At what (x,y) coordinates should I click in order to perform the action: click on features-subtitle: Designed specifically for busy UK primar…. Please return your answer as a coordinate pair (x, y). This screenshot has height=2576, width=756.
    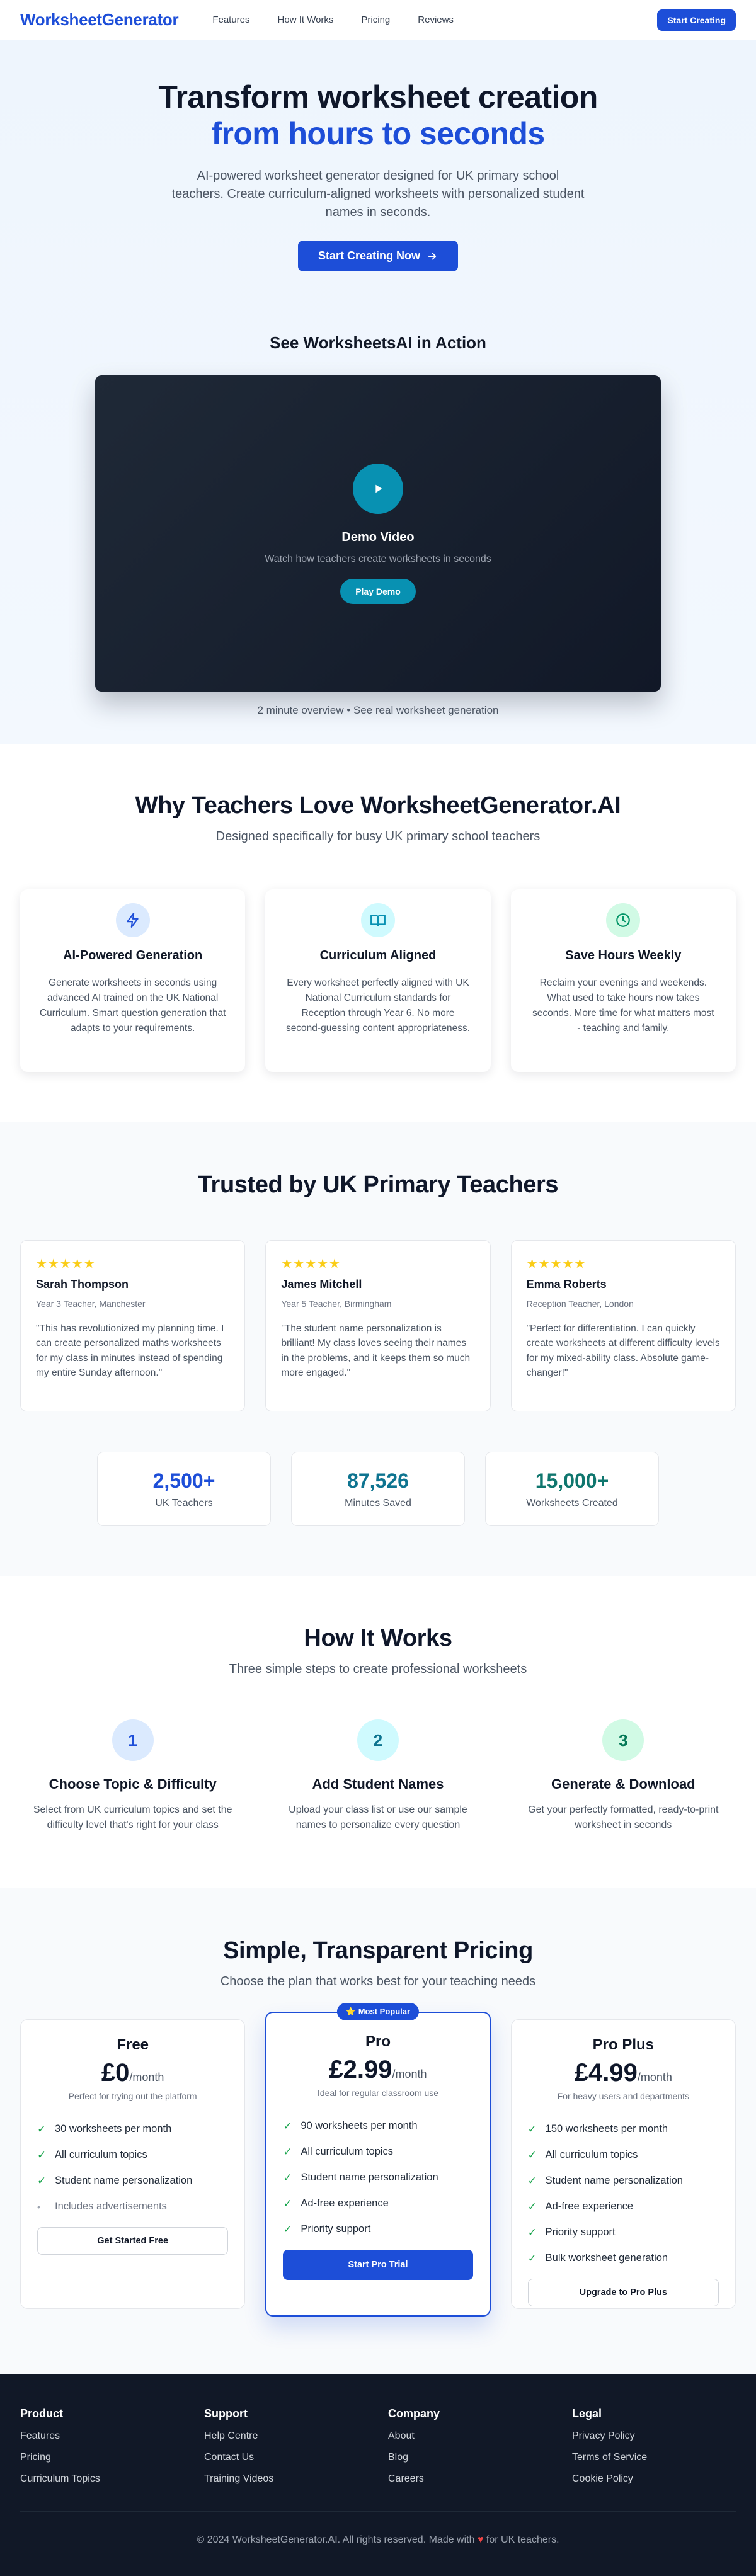
    Looking at the image, I should click on (378, 836).